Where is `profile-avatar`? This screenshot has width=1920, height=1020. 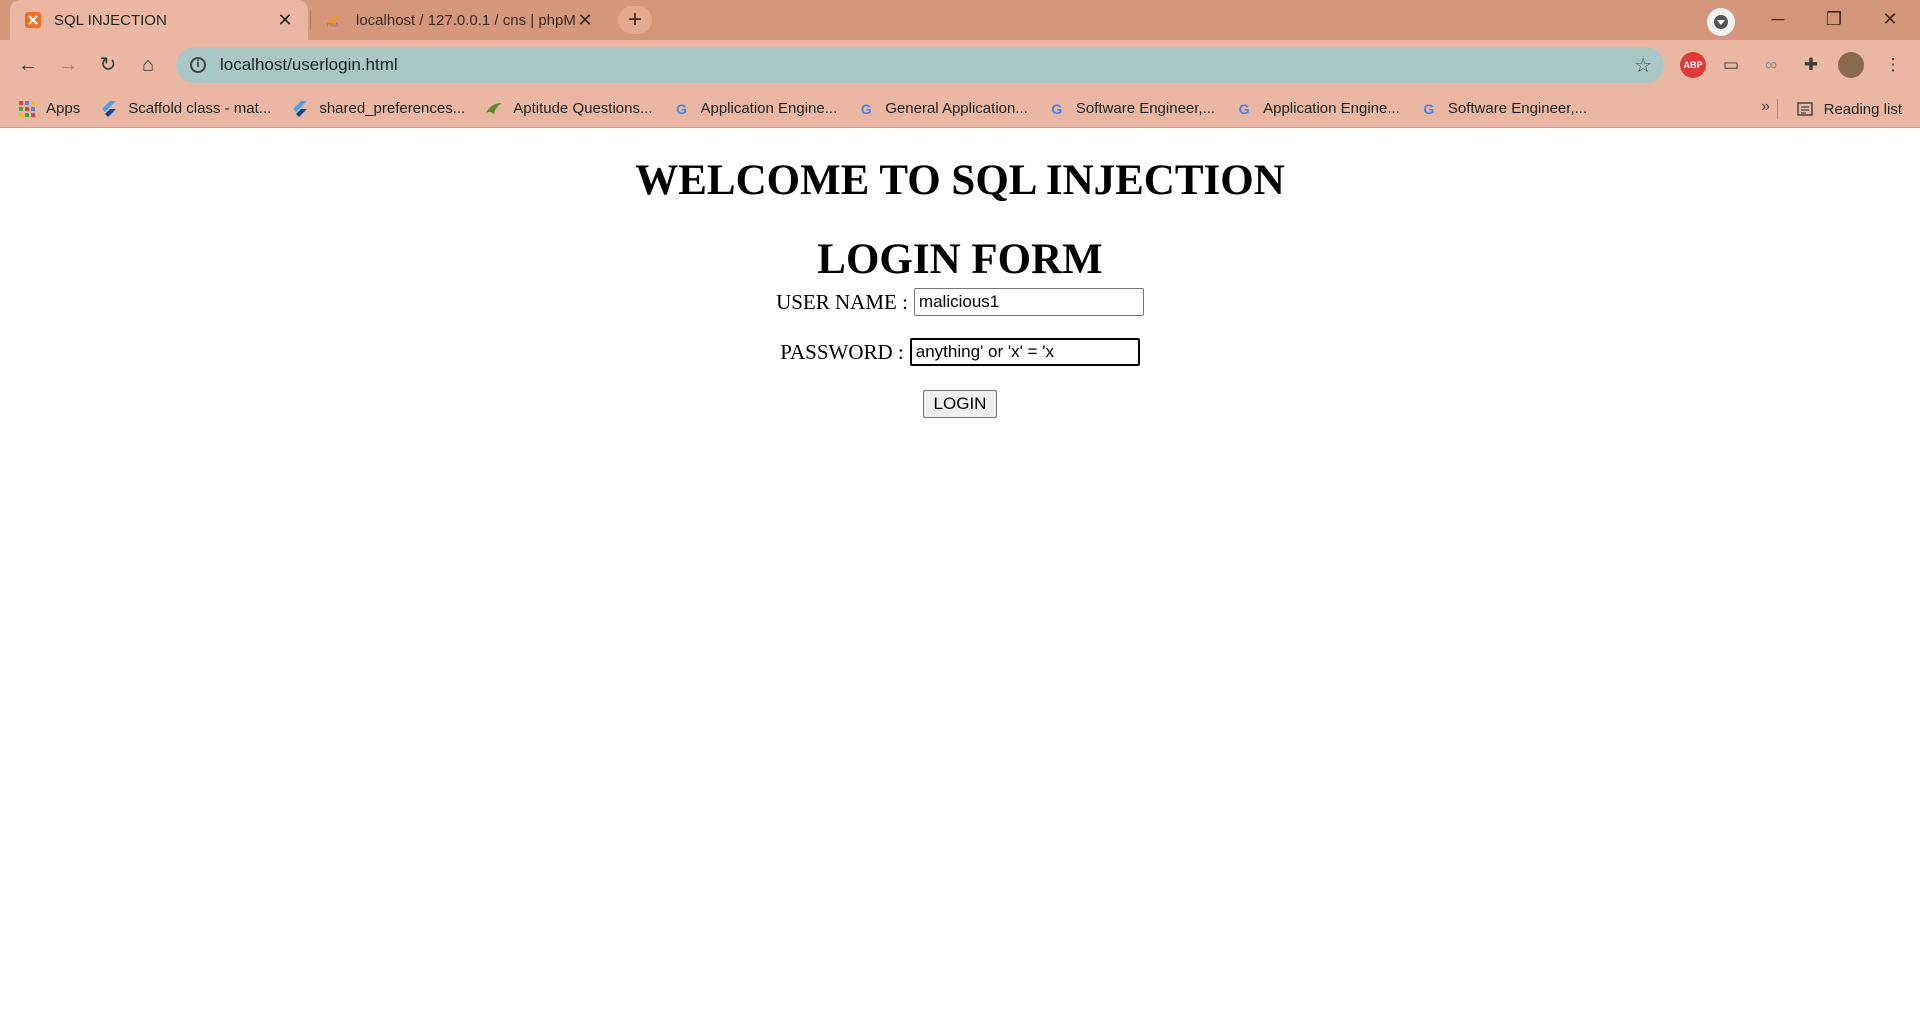
profile-avatar is located at coordinates (1851, 65).